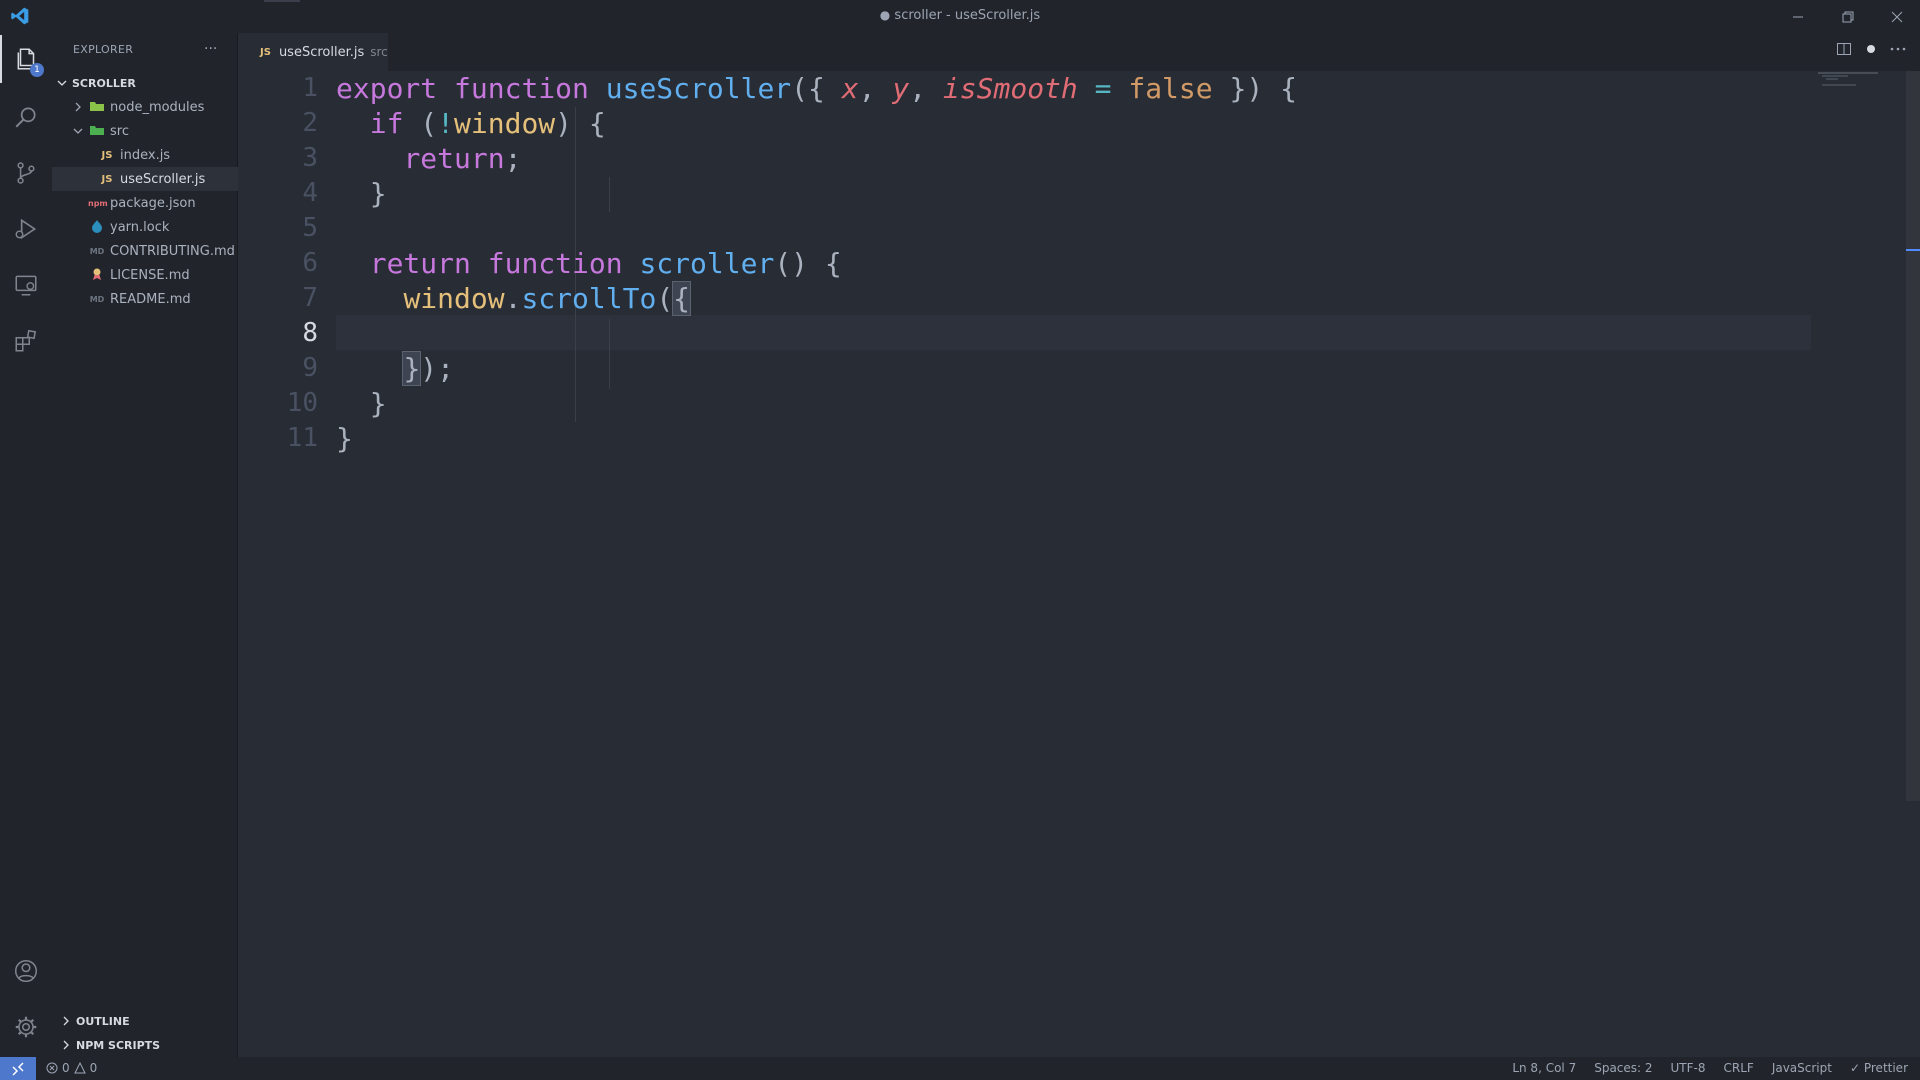 Image resolution: width=1920 pixels, height=1080 pixels. What do you see at coordinates (97, 227) in the screenshot?
I see `yarn-file-icon` at bounding box center [97, 227].